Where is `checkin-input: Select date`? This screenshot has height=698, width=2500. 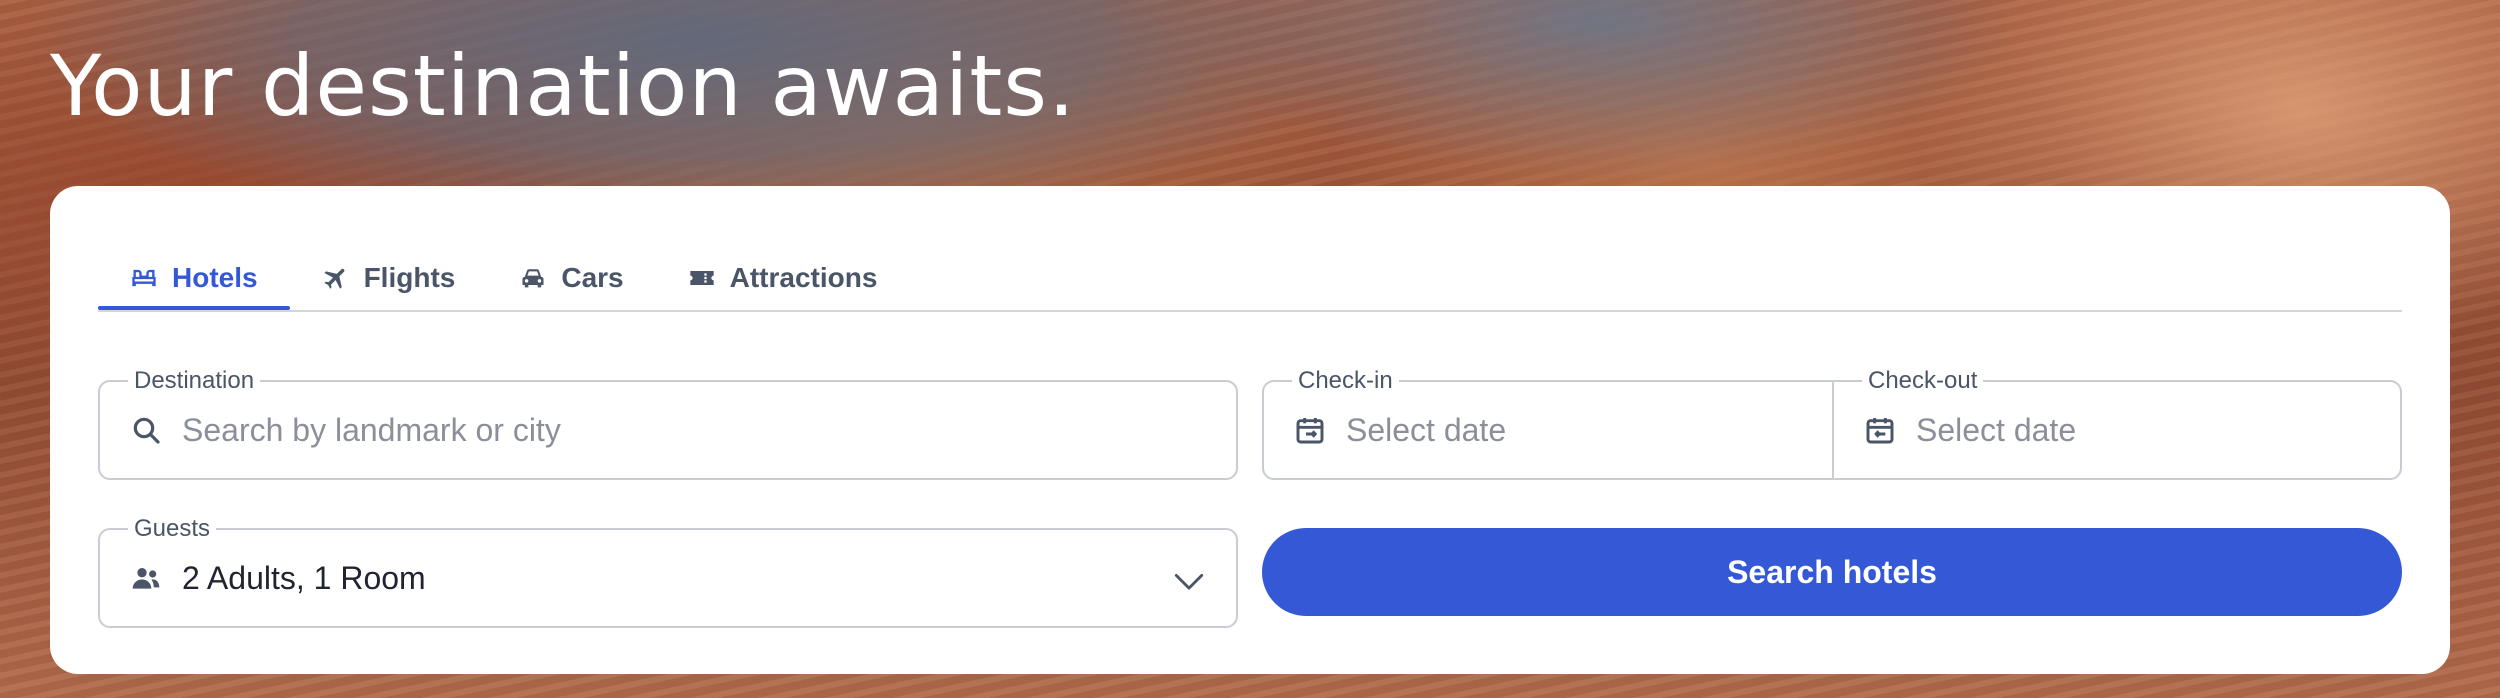 checkin-input: Select date is located at coordinates (1426, 430).